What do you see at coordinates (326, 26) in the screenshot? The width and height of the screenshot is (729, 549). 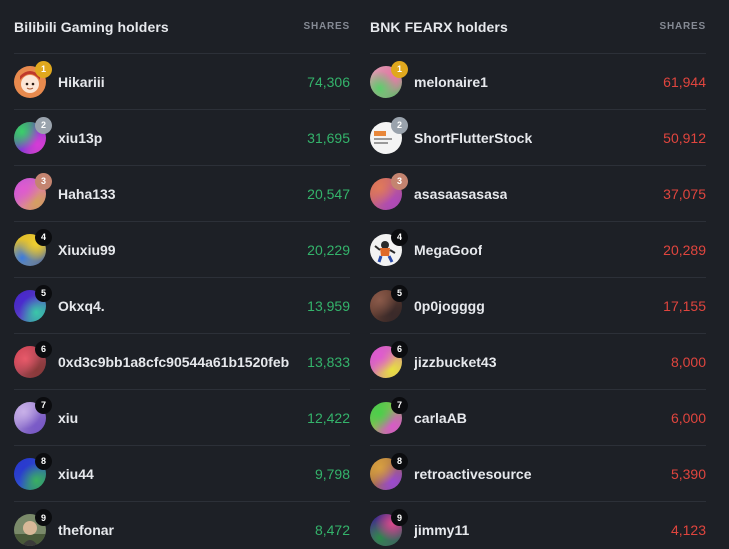 I see `left-shares-column-label: SHARES` at bounding box center [326, 26].